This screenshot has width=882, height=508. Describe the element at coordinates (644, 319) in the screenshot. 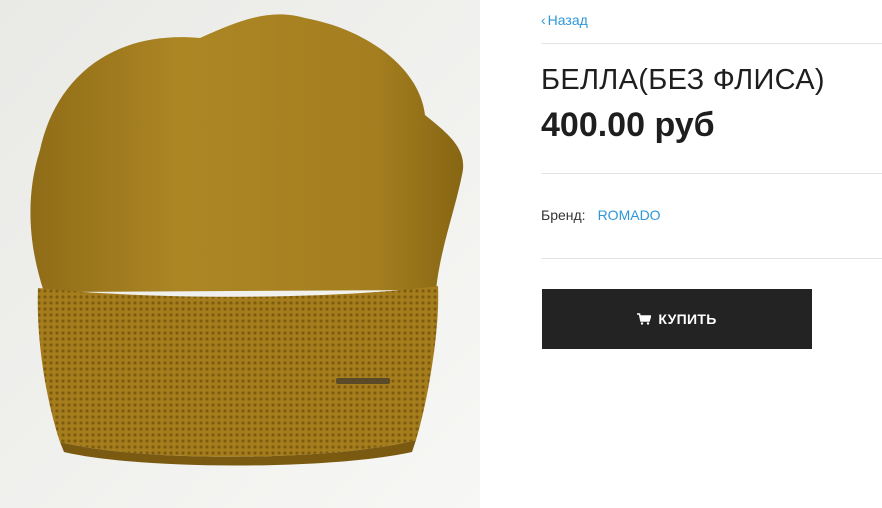

I see `cart-icon` at that location.